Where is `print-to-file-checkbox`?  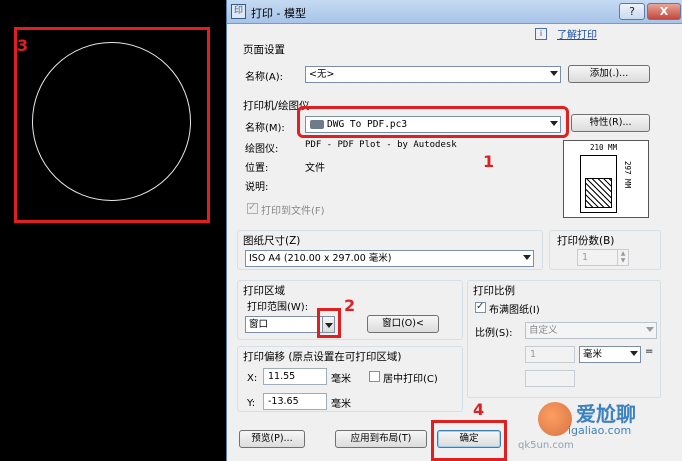 print-to-file-checkbox is located at coordinates (252, 208).